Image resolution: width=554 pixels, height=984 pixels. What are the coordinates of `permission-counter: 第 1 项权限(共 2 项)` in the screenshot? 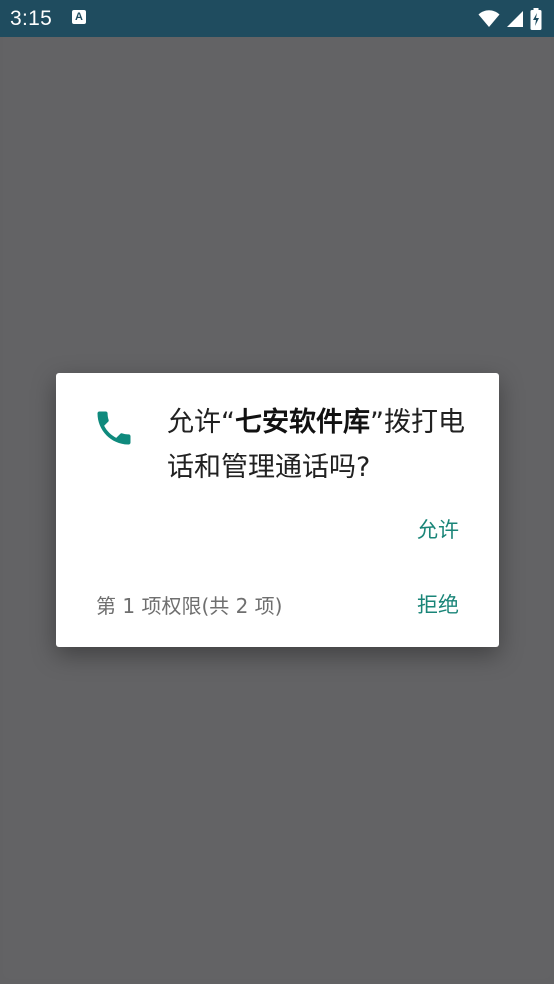 It's located at (189, 606).